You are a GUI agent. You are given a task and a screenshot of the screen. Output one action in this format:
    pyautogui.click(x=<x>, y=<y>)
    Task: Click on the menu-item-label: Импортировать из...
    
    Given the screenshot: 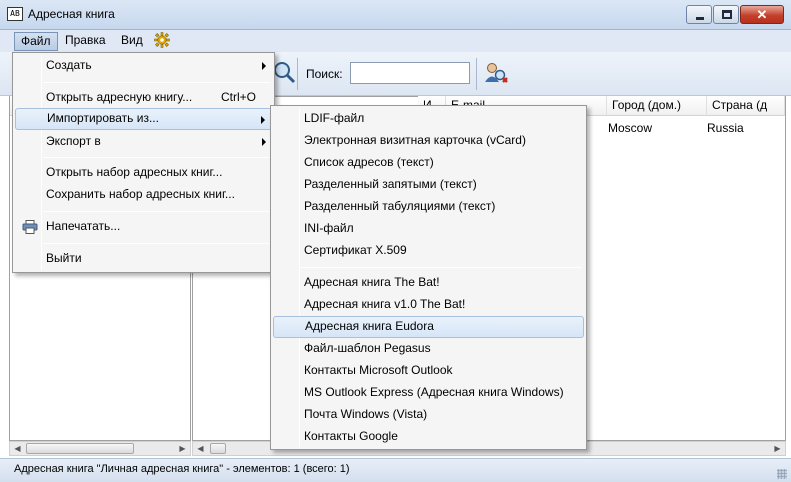 What is the action you would take?
    pyautogui.click(x=103, y=118)
    